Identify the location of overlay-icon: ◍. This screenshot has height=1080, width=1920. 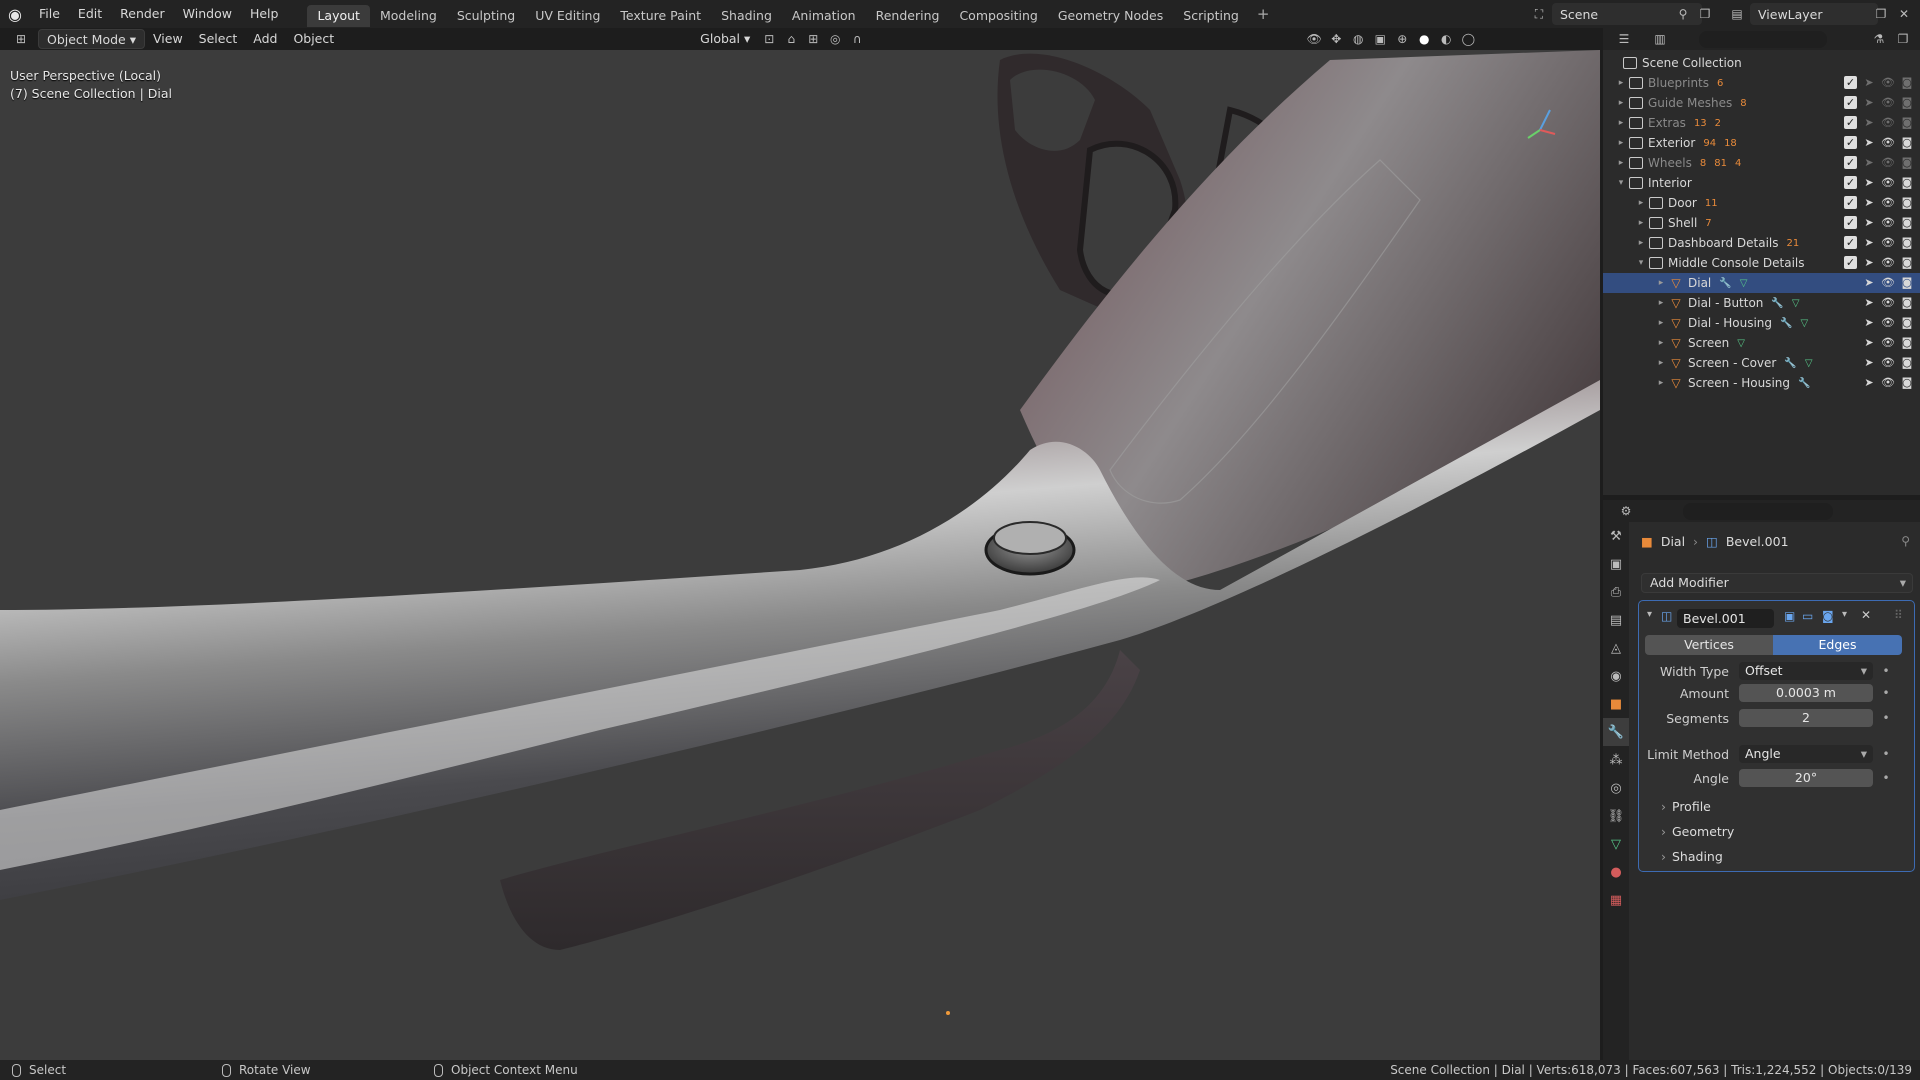
(1358, 39).